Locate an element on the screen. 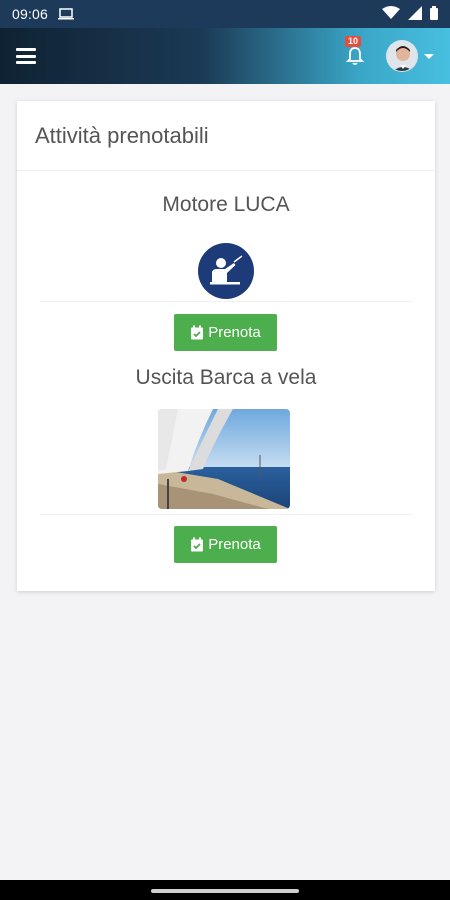 This screenshot has height=900, width=450. signal-icon is located at coordinates (415, 14).